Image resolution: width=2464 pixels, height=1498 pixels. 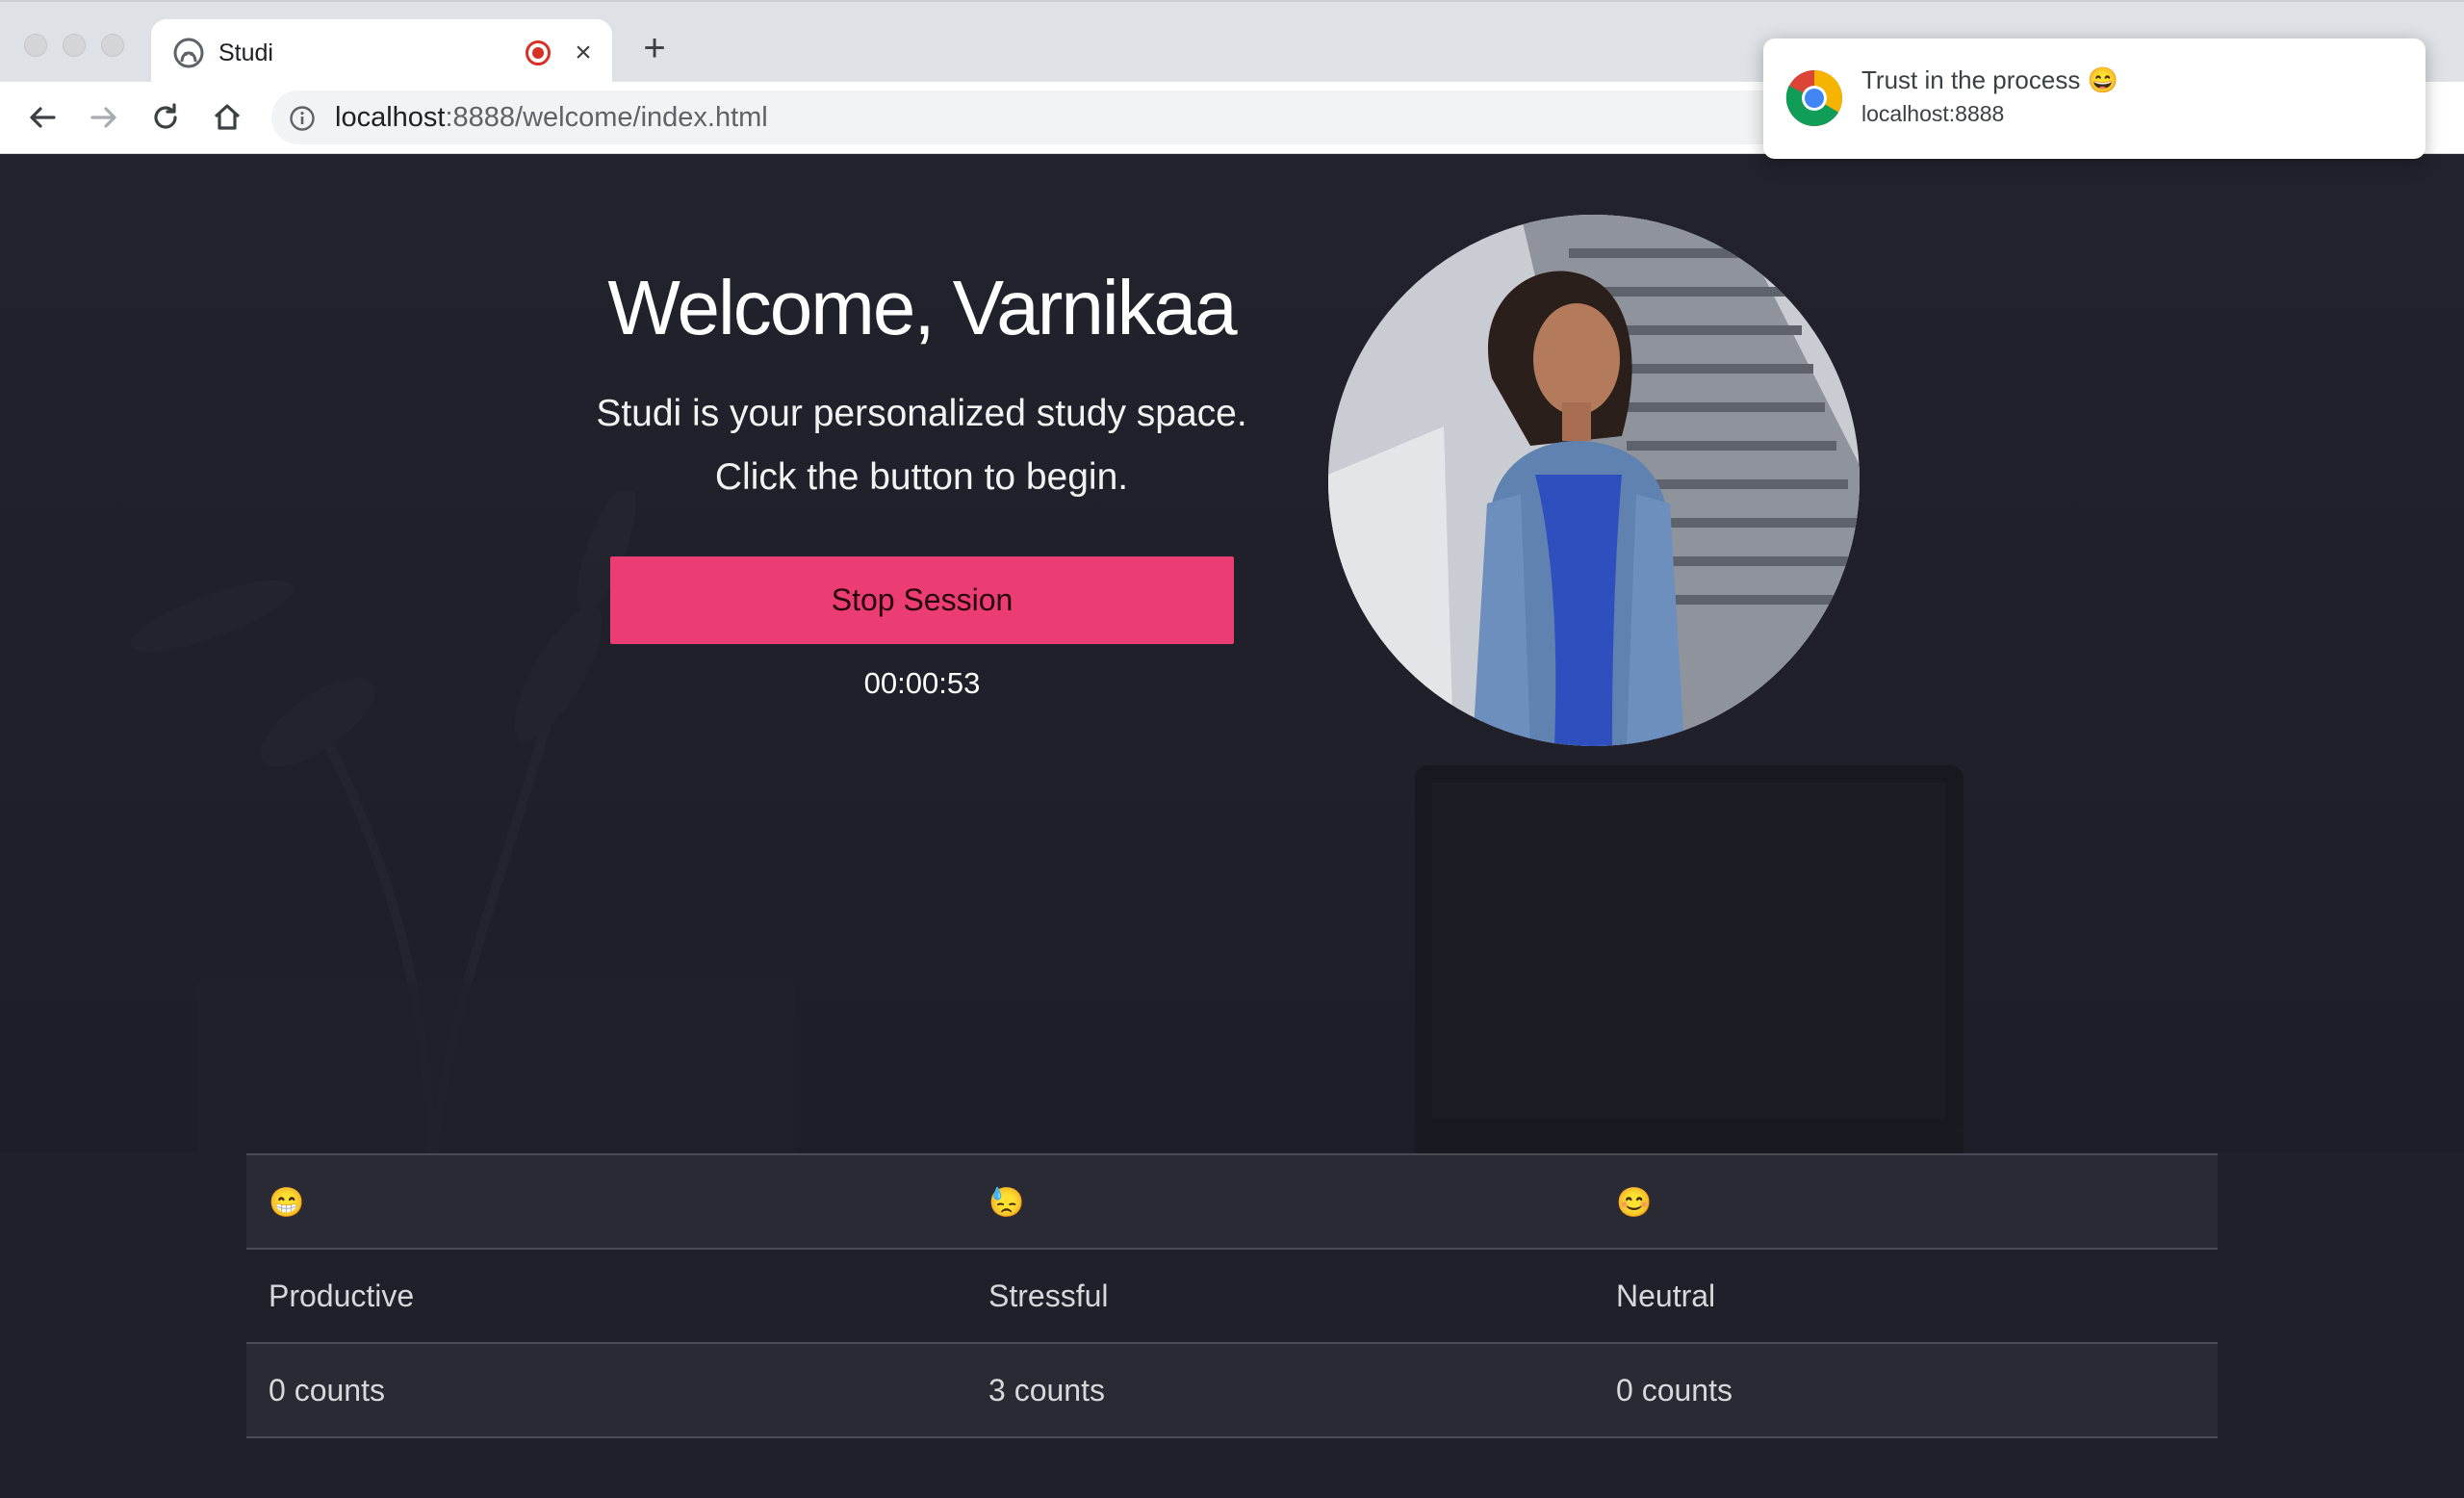 I want to click on intro-line-2: Click the button to begin., so click(x=921, y=477).